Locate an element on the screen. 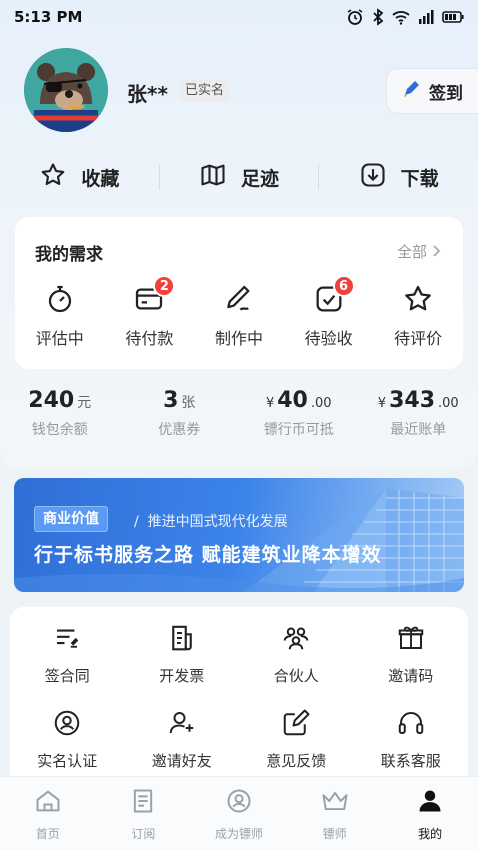 This screenshot has width=478, height=850. gift-icon is located at coordinates (411, 638).